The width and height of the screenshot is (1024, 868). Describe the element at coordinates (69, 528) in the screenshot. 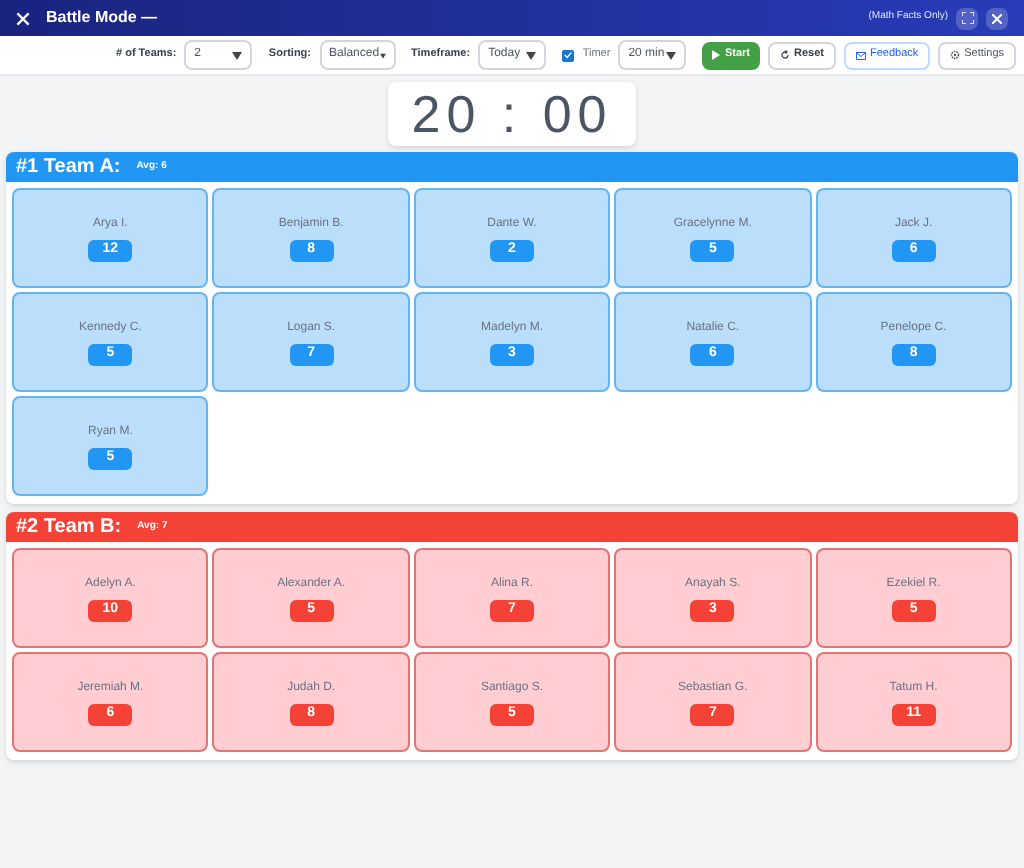

I see `team-title: #2 Team B:` at that location.